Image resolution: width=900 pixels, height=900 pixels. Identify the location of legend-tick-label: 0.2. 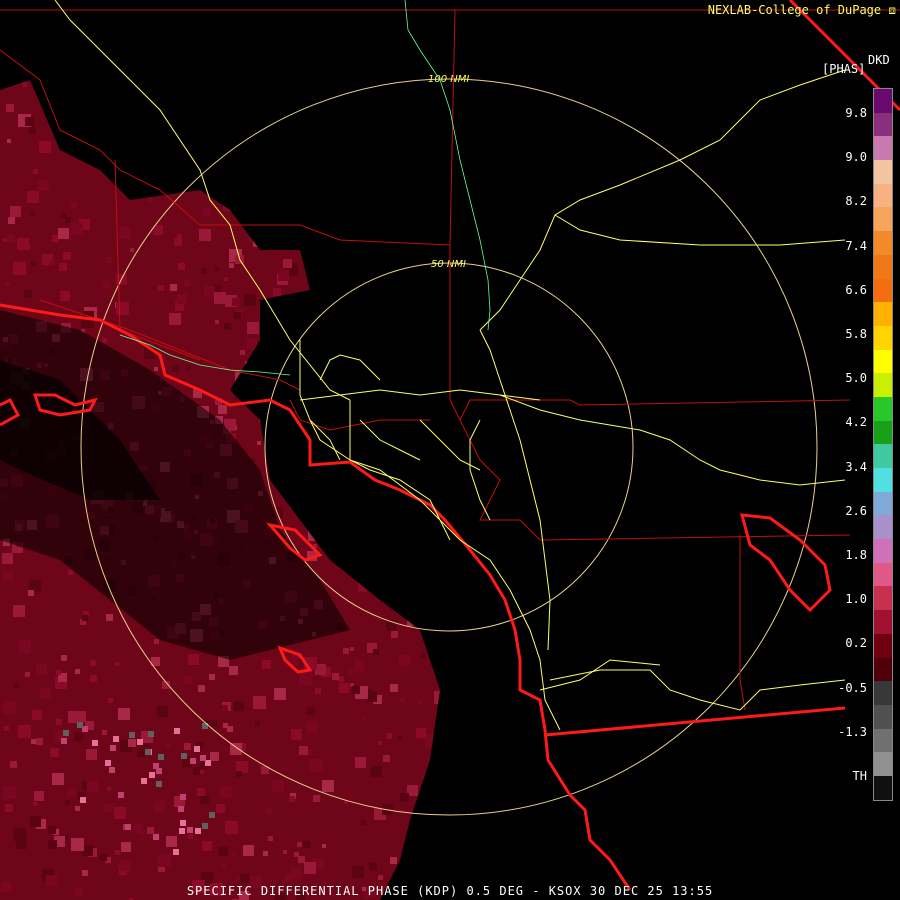
(856, 643).